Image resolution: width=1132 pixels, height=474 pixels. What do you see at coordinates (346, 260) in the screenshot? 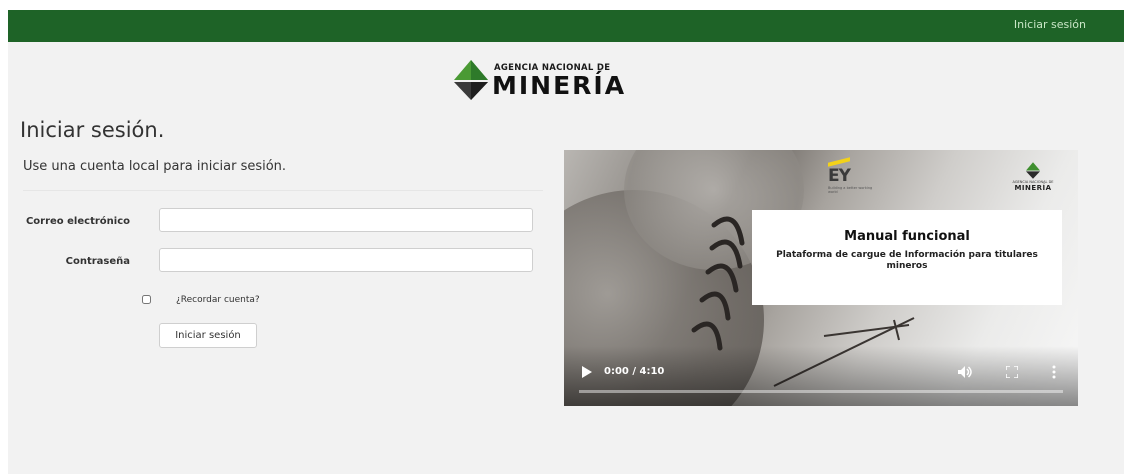
I see `password-field` at bounding box center [346, 260].